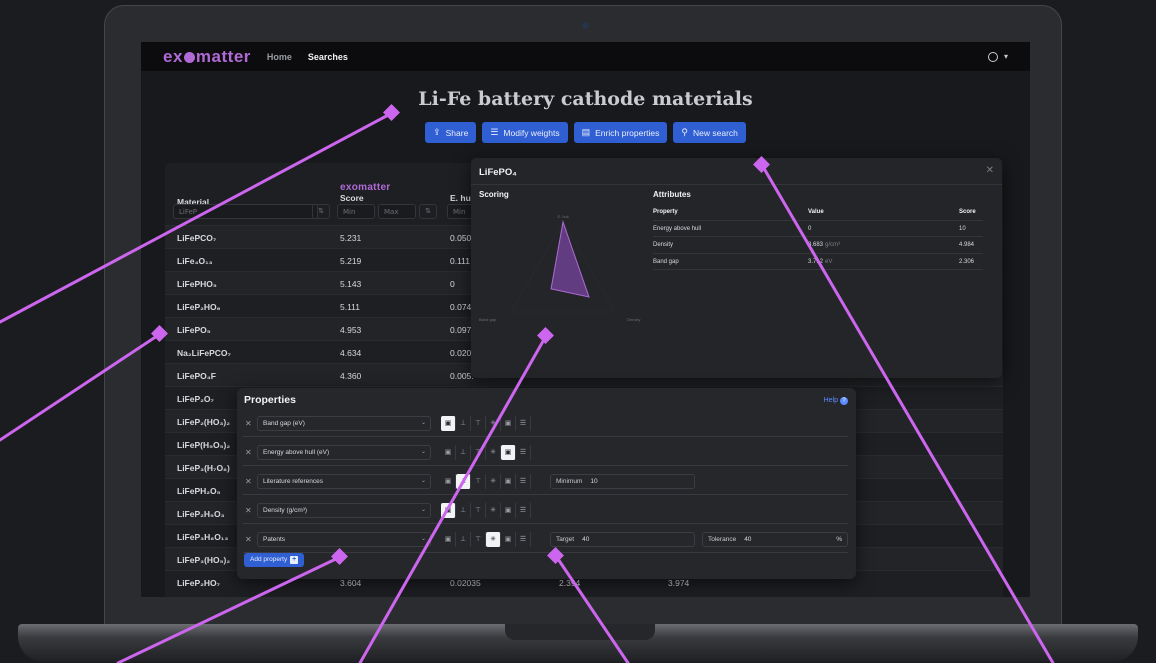 The height and width of the screenshot is (663, 1156). I want to click on callout-line-title, so click(197, 217).